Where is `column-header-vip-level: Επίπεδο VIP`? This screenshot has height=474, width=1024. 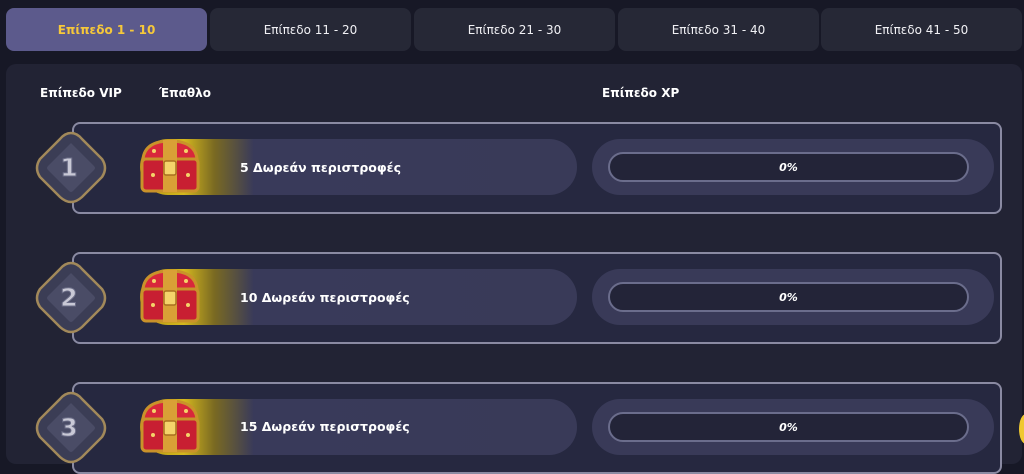 column-header-vip-level: Επίπεδο VIP is located at coordinates (81, 93).